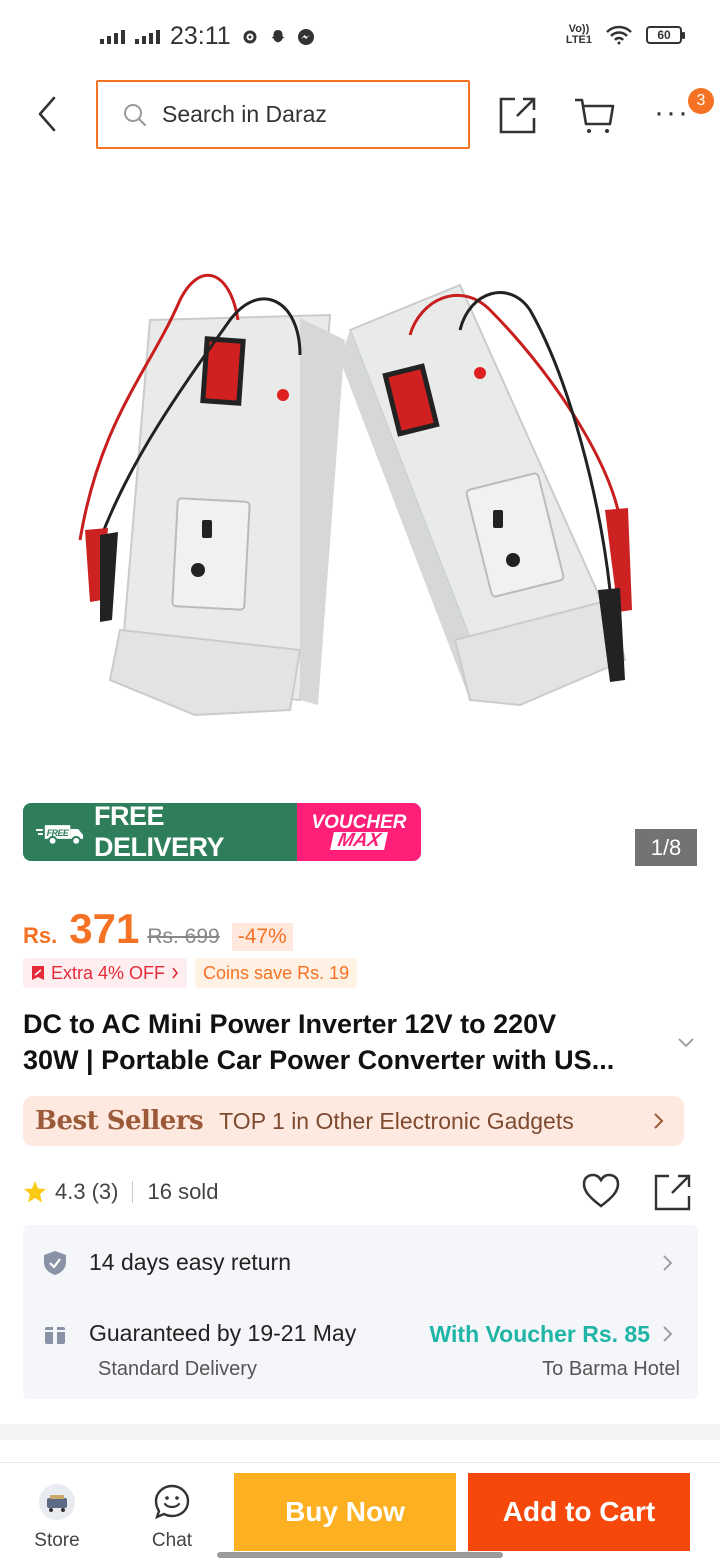 Image resolution: width=720 pixels, height=1560 pixels. Describe the element at coordinates (262, 937) in the screenshot. I see `discount-badge: -47%` at that location.